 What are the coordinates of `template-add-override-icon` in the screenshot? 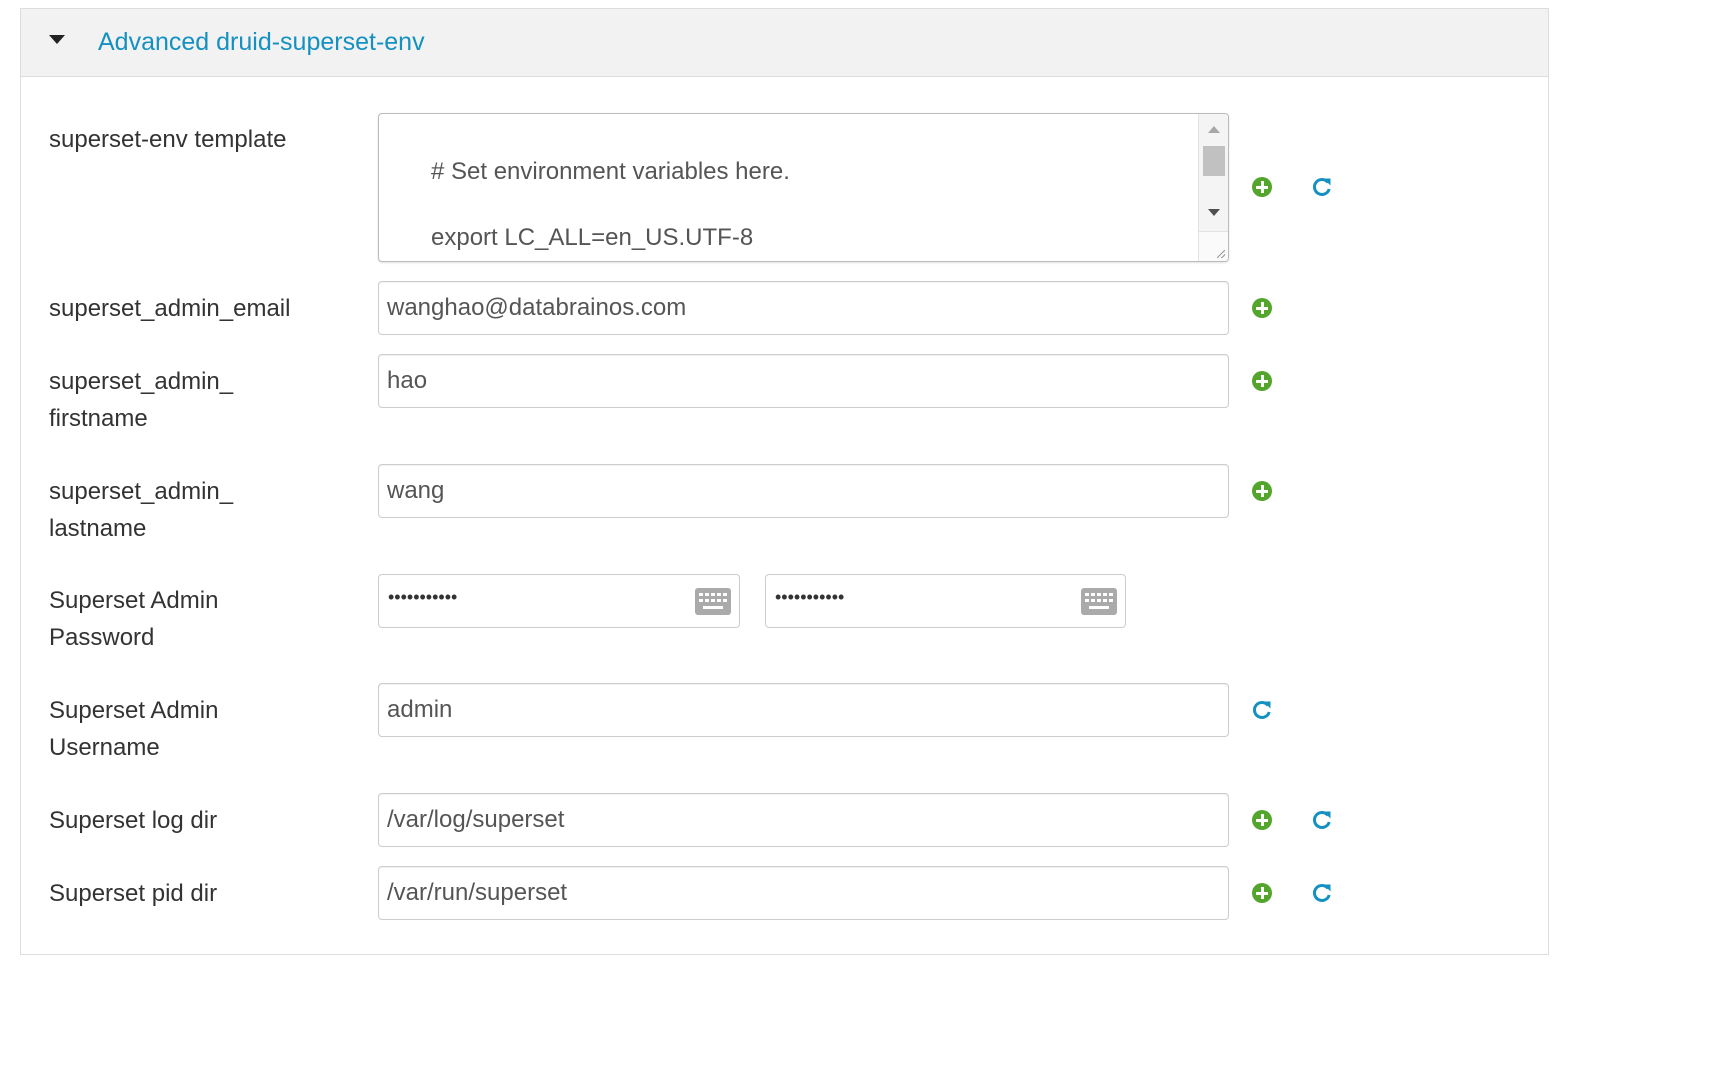 It's located at (1262, 187).